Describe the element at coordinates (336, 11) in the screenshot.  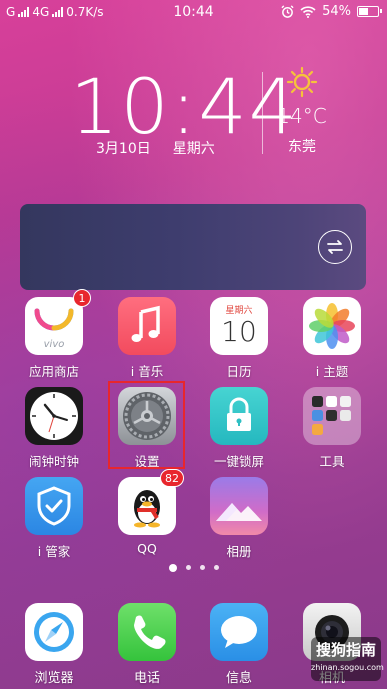
I see `battery-percent: 54%` at that location.